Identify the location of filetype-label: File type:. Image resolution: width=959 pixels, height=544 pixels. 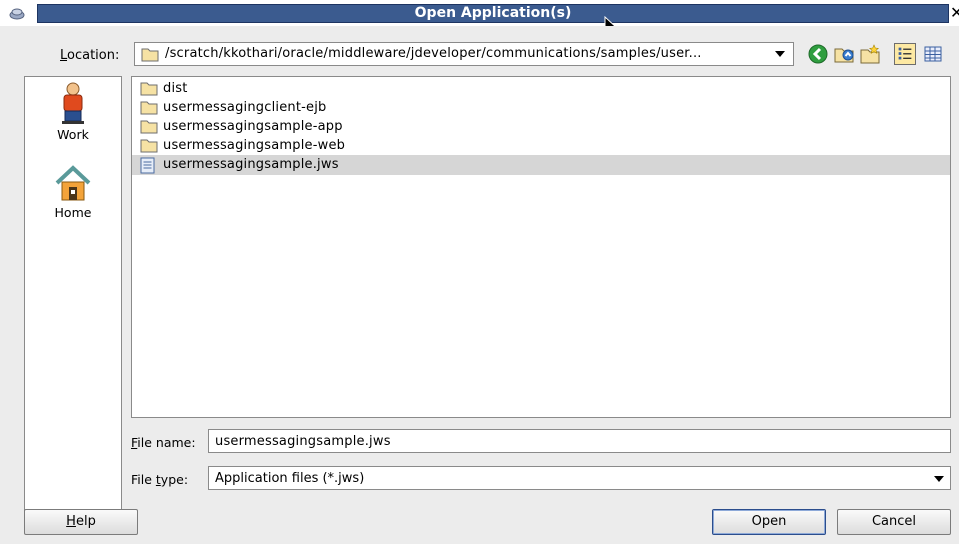
(160, 479).